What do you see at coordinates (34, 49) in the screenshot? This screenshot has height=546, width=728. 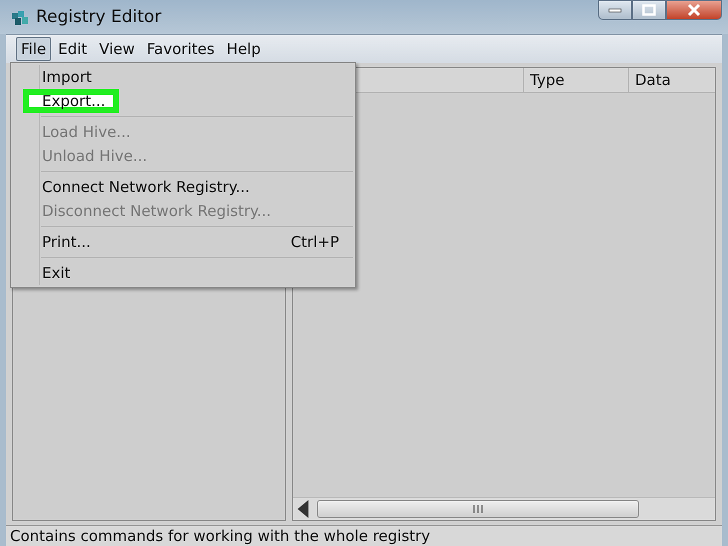 I see `menu-item: File` at bounding box center [34, 49].